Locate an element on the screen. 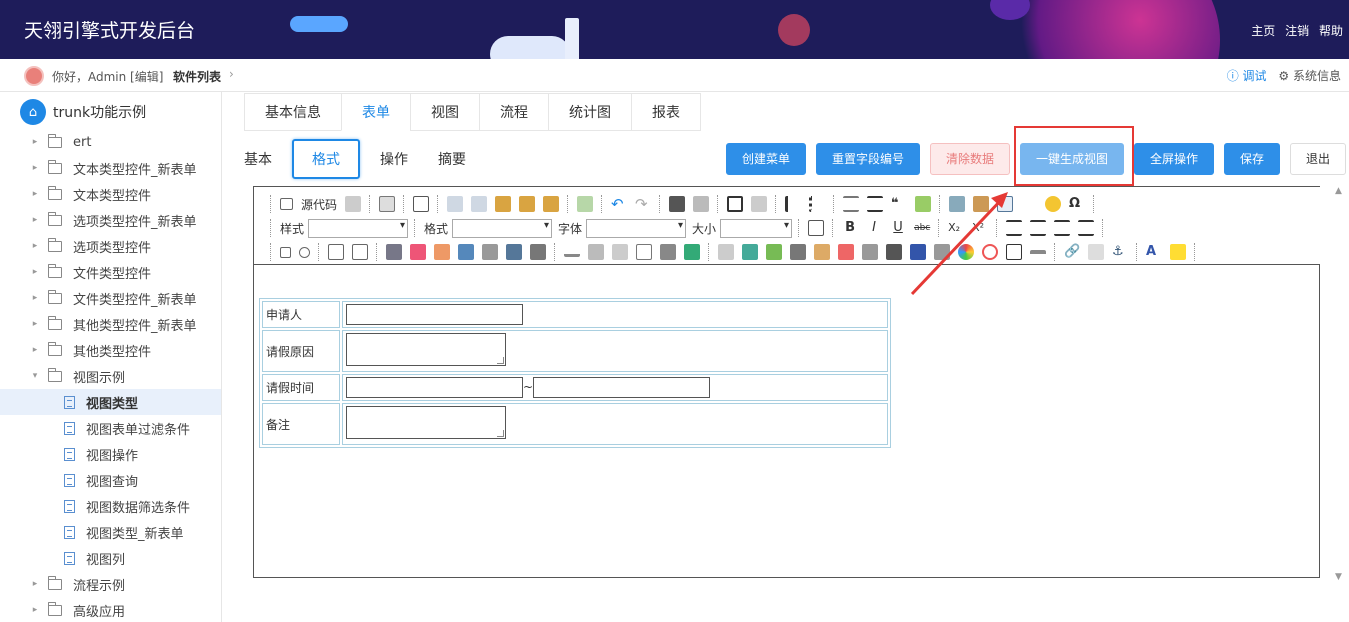  code-icon is located at coordinates (644, 252).